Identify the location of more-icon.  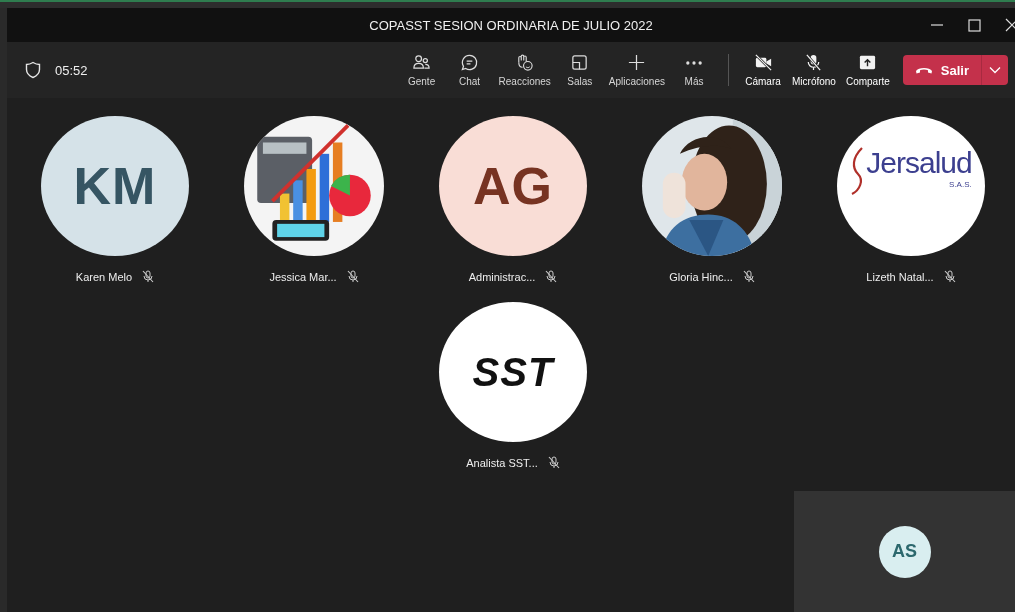
(694, 62).